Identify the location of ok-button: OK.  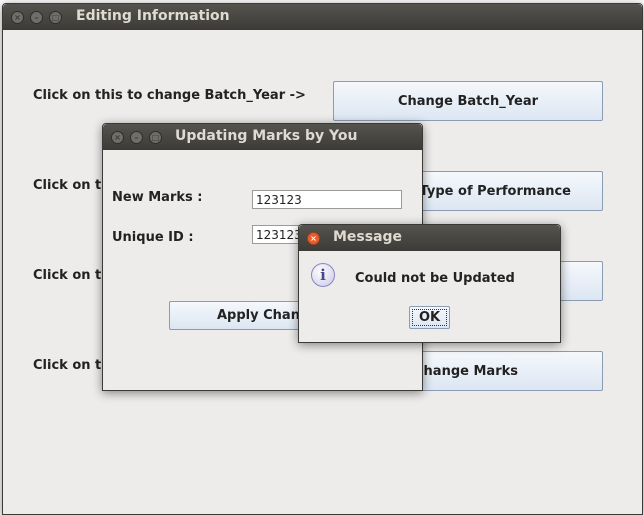
(429, 317).